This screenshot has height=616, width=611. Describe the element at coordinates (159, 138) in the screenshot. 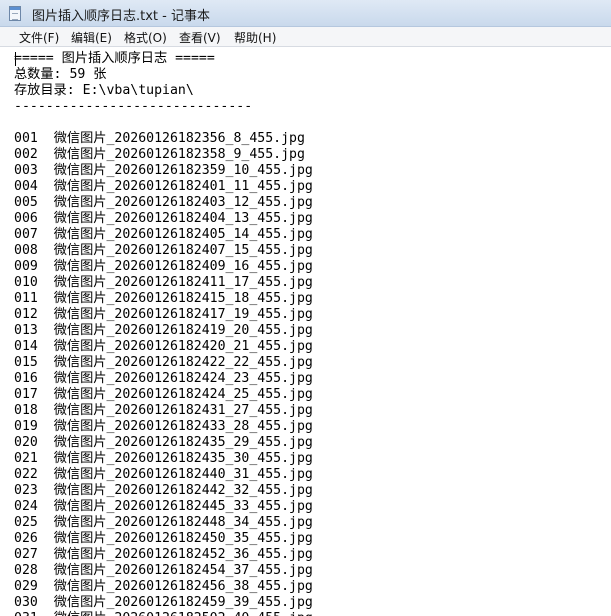

I see `text-line: 001 微信图片_20260126182356_8_455.jpg` at that location.